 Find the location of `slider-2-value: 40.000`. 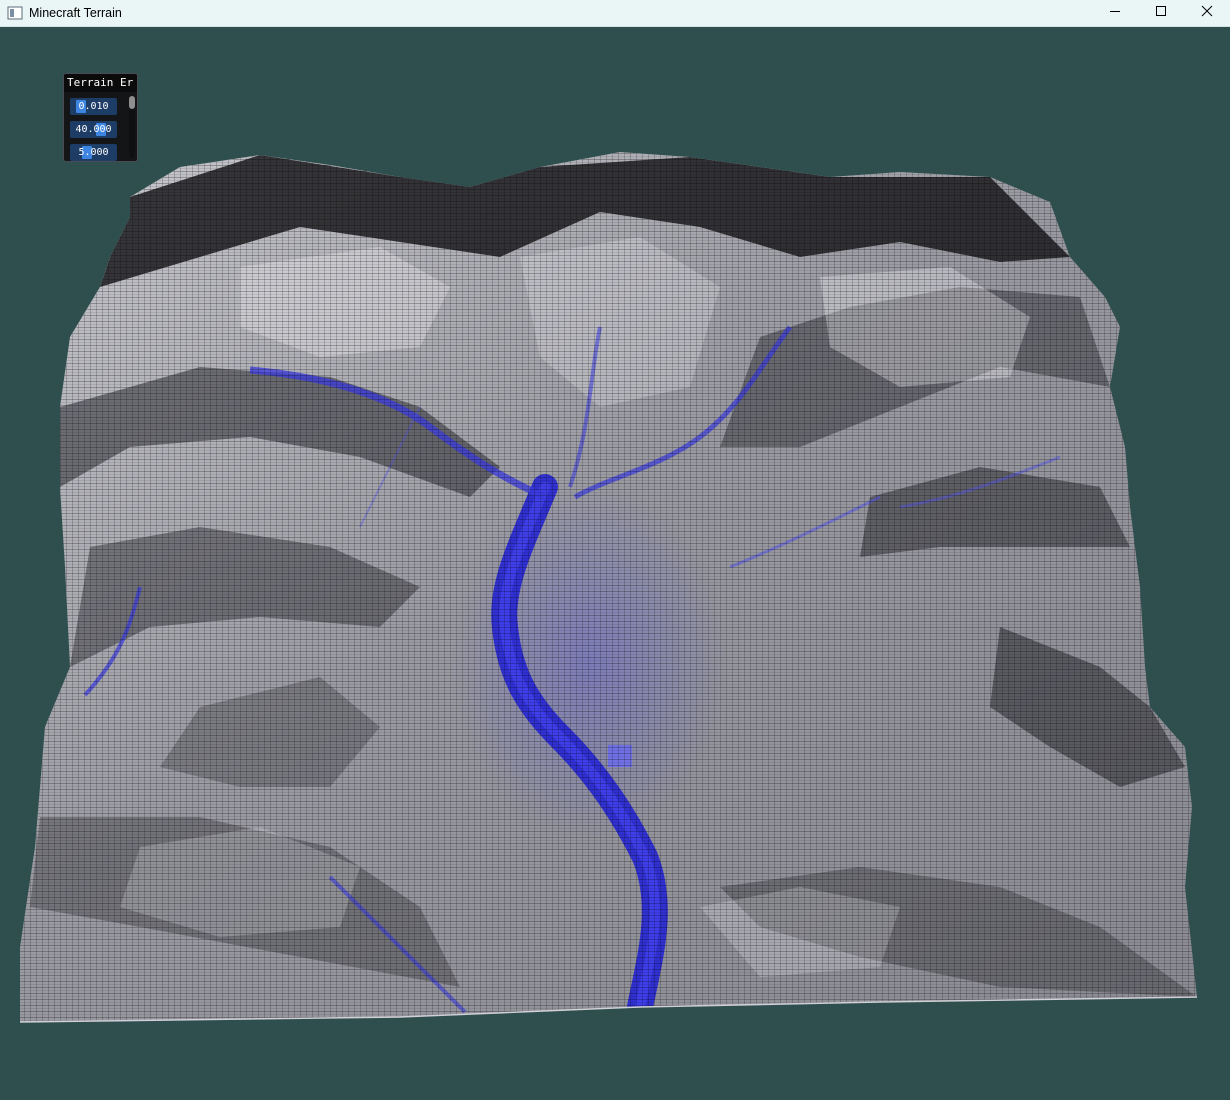

slider-2-value: 40.000 is located at coordinates (93, 129).